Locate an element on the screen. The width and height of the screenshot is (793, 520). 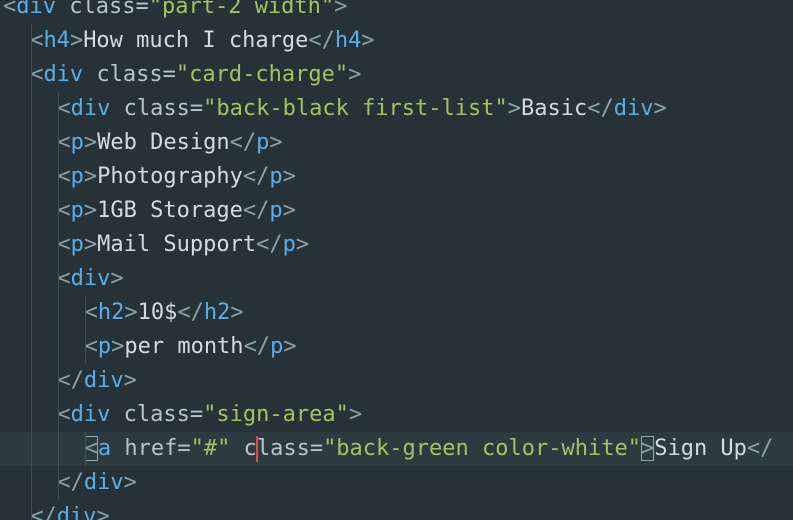
code-line: <div class="part-2 width"> is located at coordinates (396, 12).